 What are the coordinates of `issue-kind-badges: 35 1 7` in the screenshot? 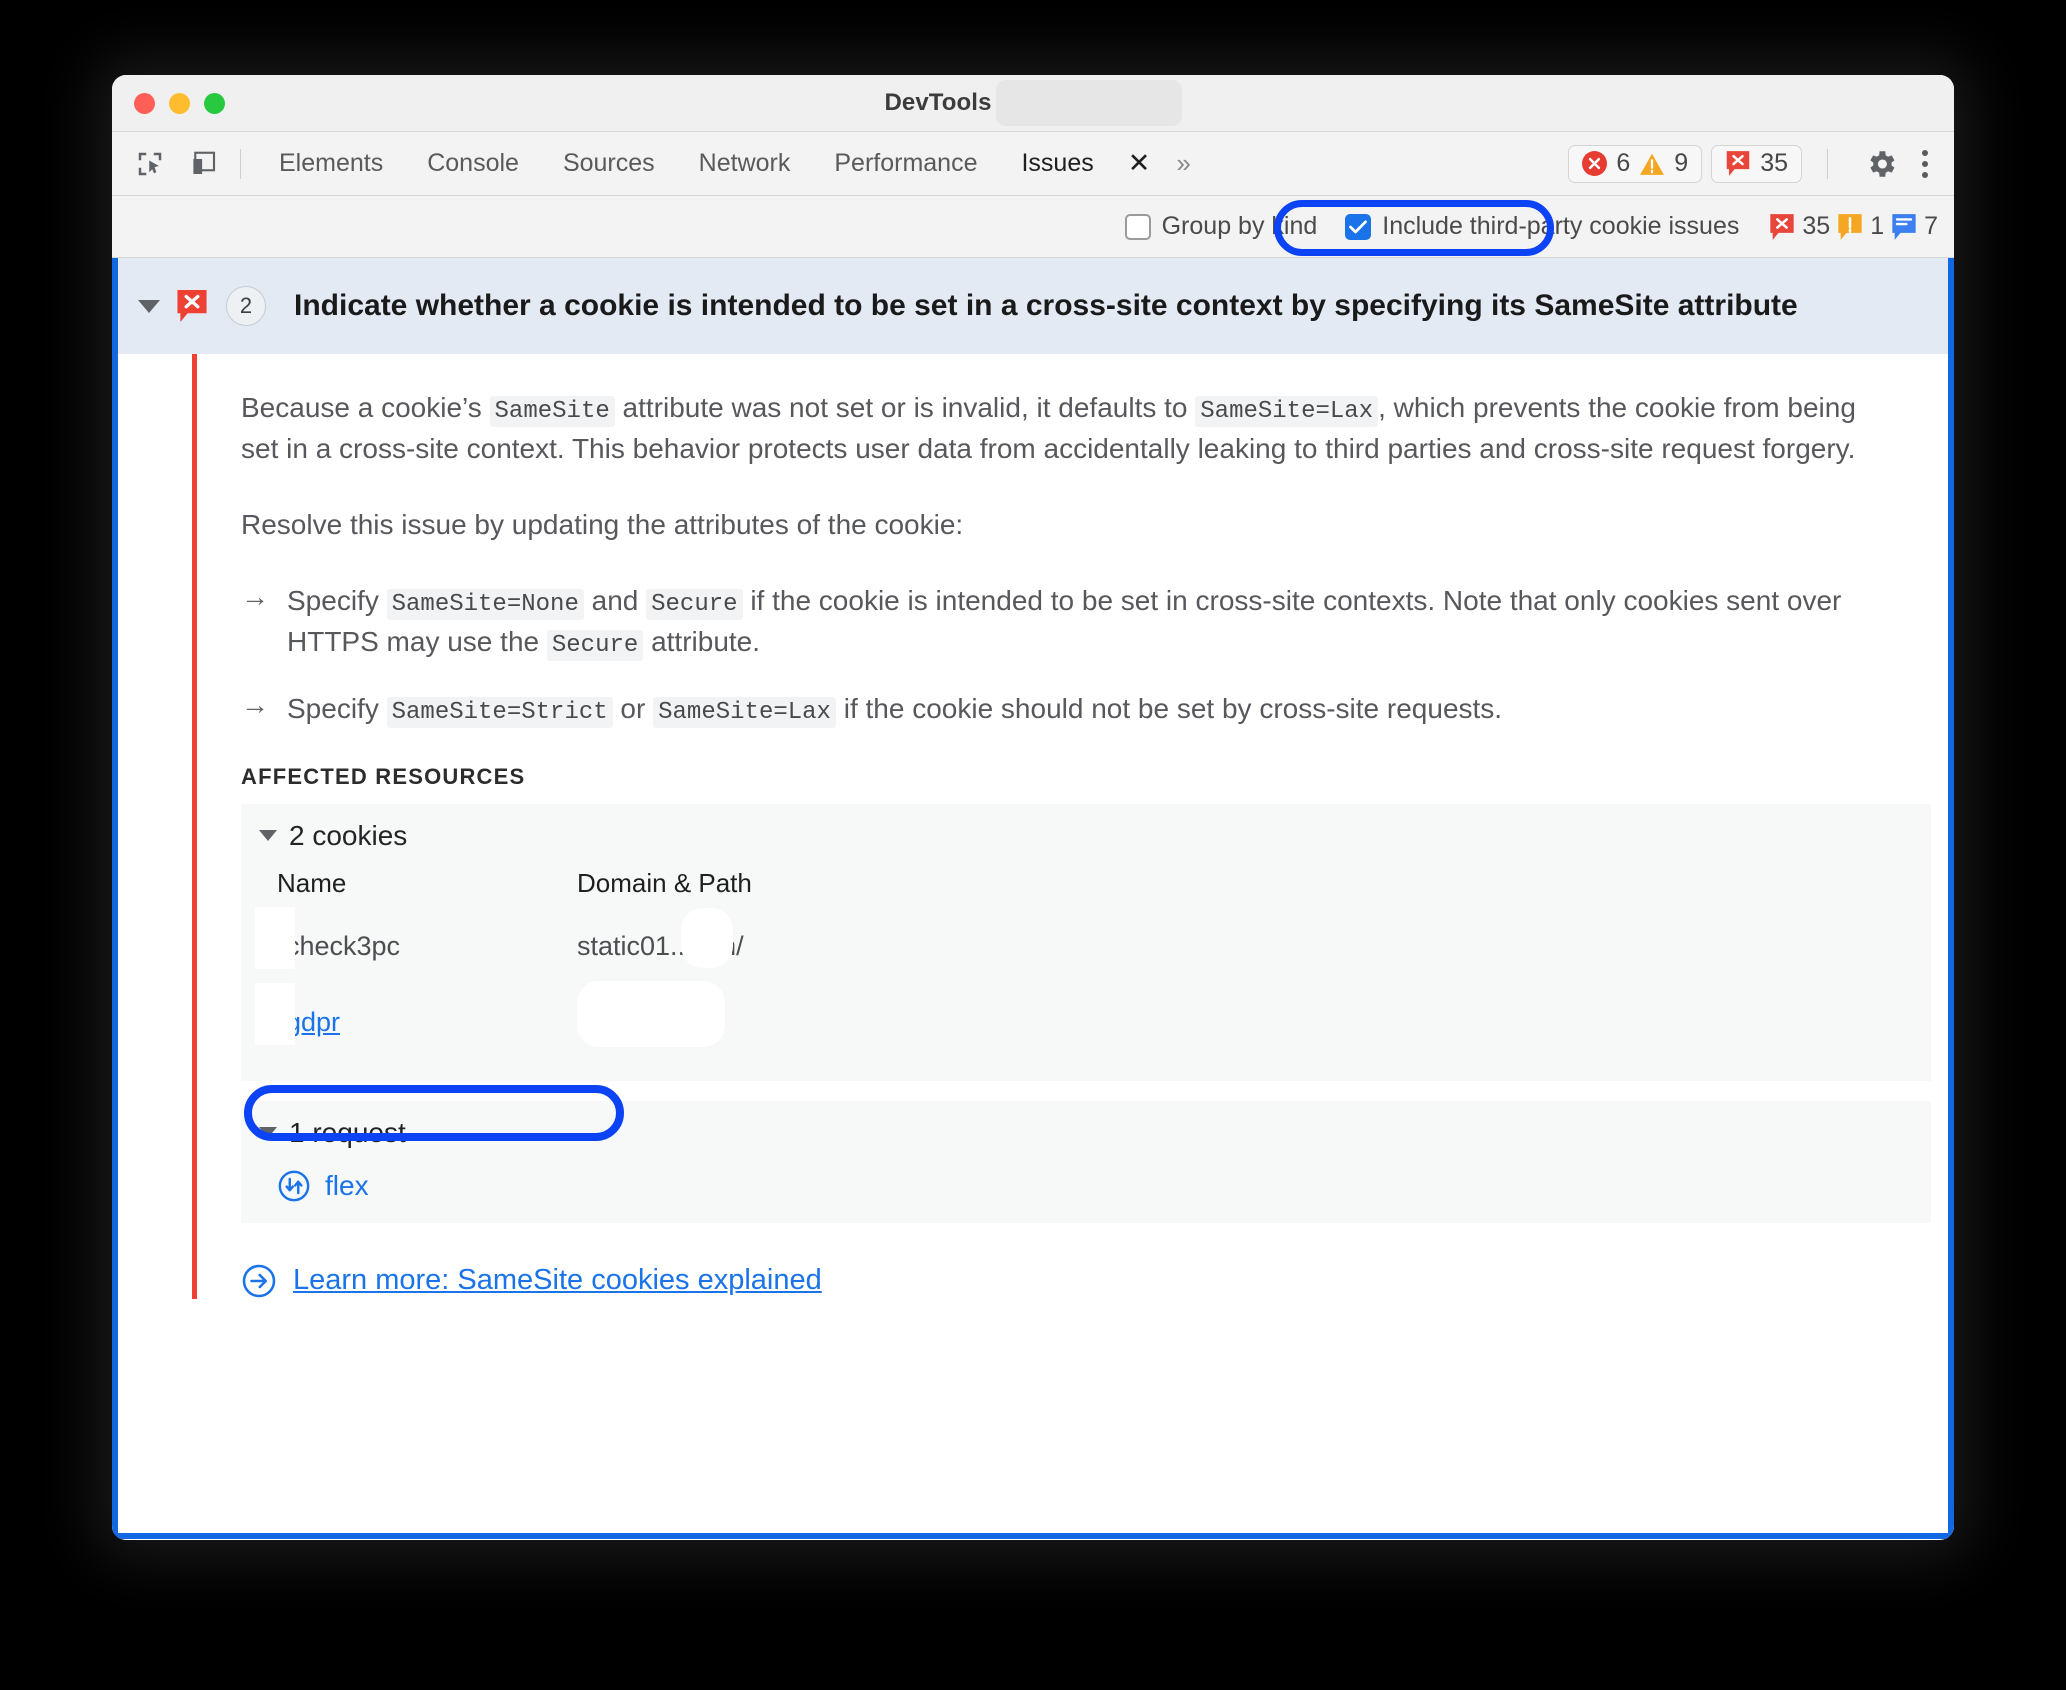 It's located at (1853, 226).